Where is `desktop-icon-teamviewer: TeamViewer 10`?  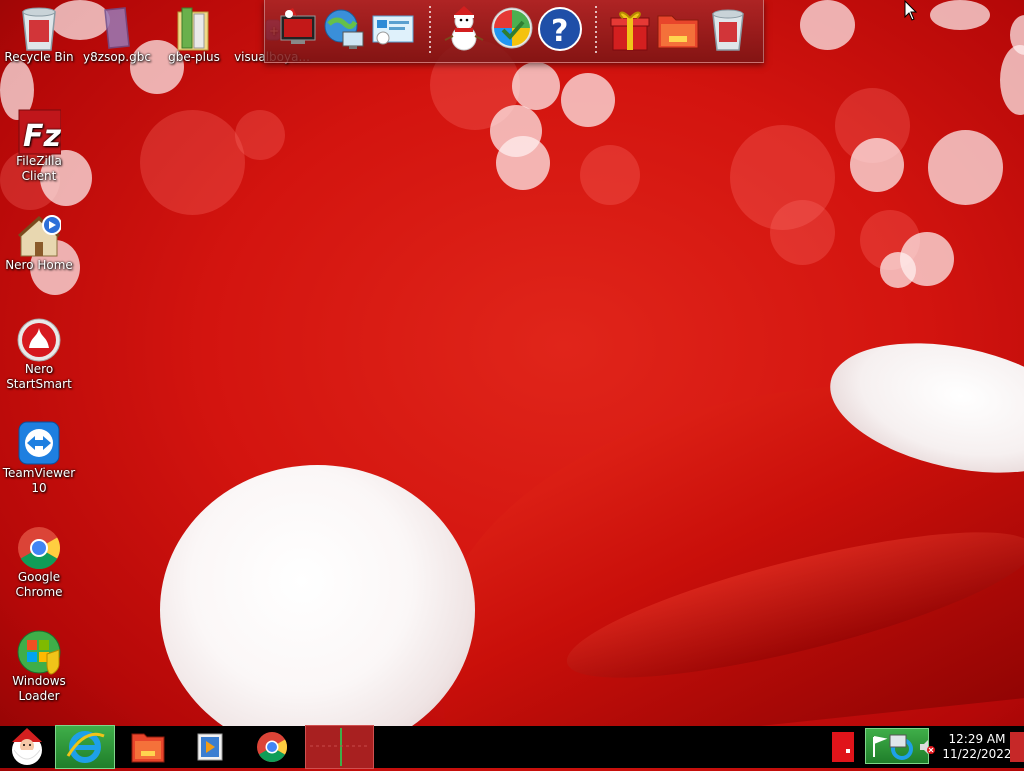 desktop-icon-teamviewer: TeamViewer 10 is located at coordinates (39, 458).